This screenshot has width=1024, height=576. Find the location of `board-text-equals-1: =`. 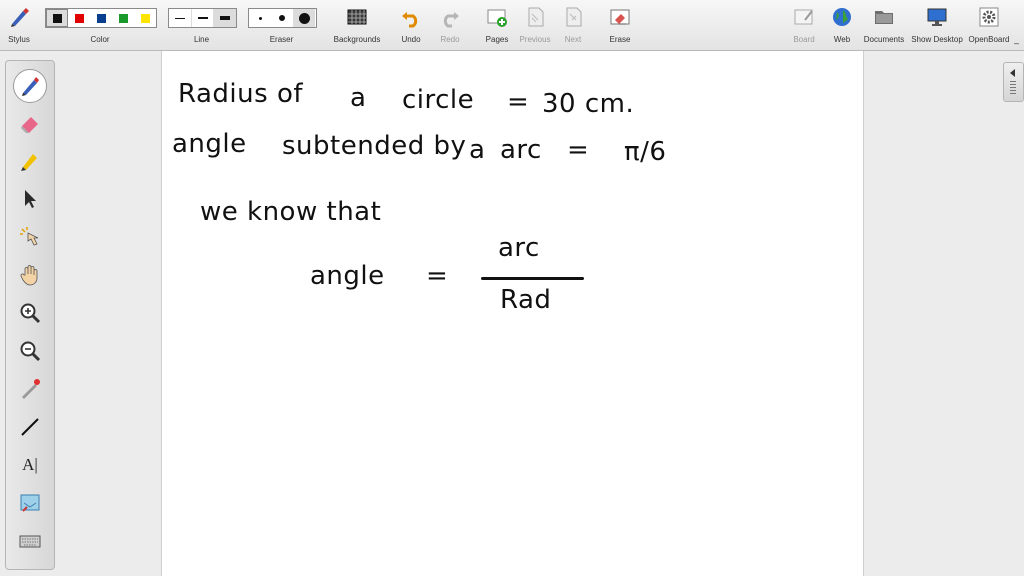

board-text-equals-1: = is located at coordinates (518, 102).